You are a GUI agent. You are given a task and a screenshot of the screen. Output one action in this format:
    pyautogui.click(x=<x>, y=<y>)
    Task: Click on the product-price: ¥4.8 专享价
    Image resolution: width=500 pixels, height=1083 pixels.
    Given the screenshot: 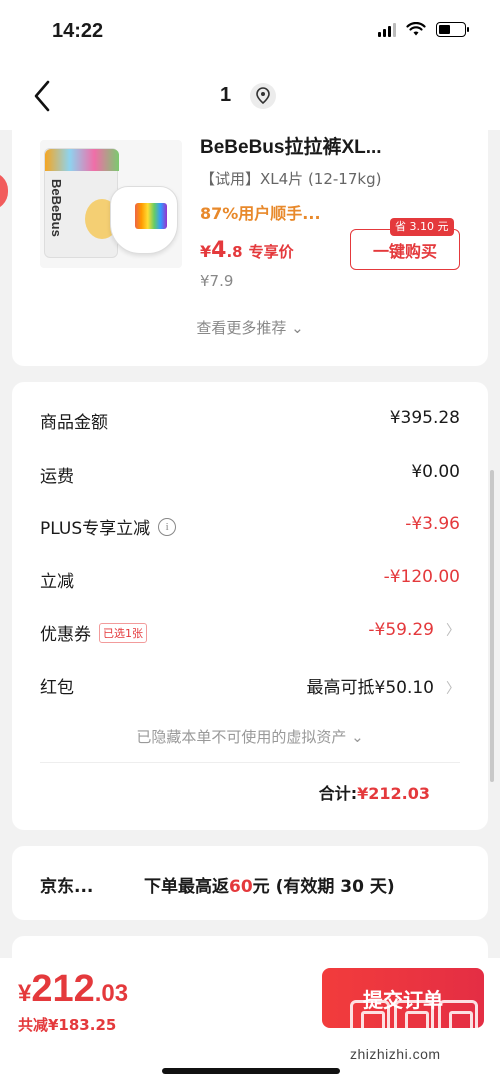 What is the action you would take?
    pyautogui.click(x=247, y=250)
    